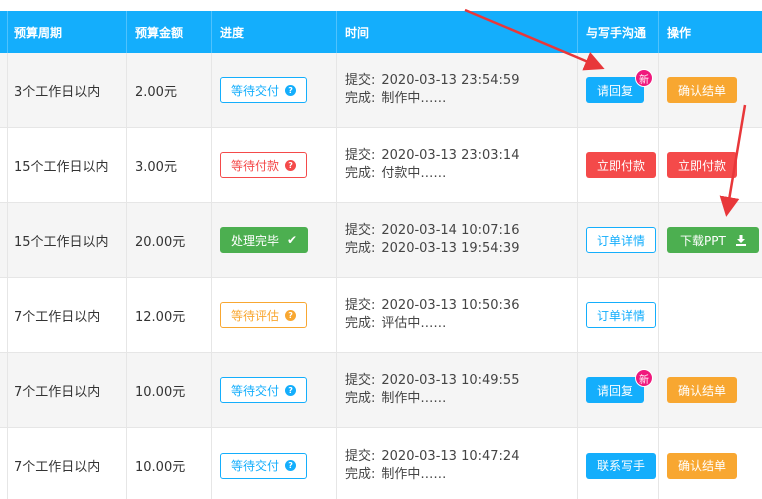 The height and width of the screenshot is (499, 762). Describe the element at coordinates (450, 230) in the screenshot. I see `submit-time: 2020-03-14 10:07:16` at that location.